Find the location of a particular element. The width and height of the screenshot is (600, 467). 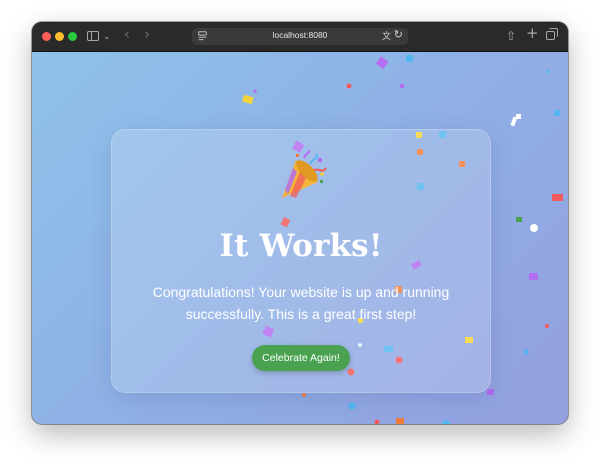

new-tab-icon: + is located at coordinates (532, 33).